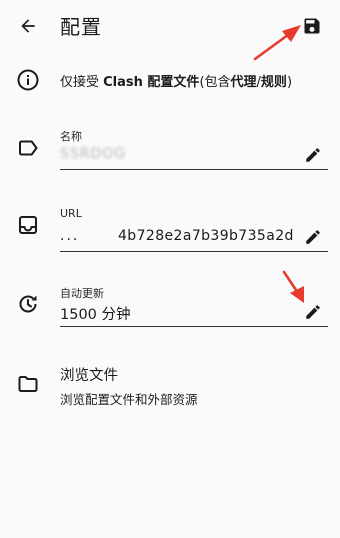 Image resolution: width=340 pixels, height=538 pixels. I want to click on page-title: 配置, so click(81, 27).